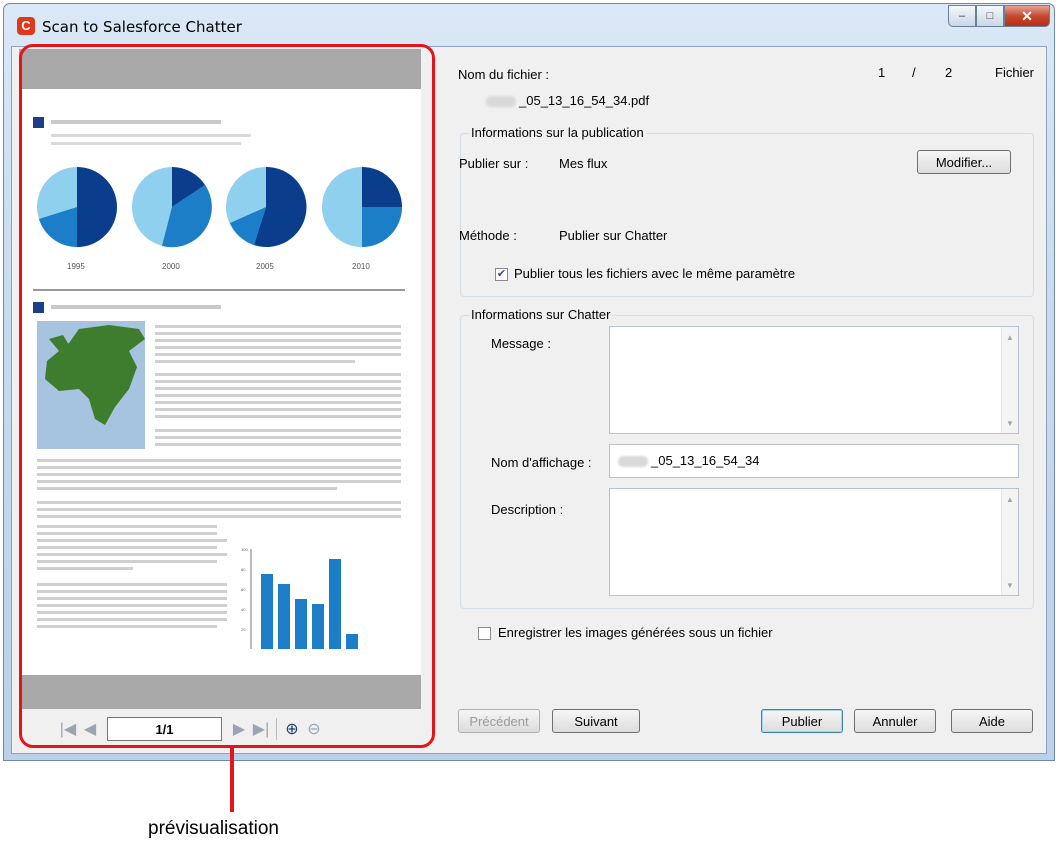  I want to click on next-button-label: Suivant, so click(596, 721).